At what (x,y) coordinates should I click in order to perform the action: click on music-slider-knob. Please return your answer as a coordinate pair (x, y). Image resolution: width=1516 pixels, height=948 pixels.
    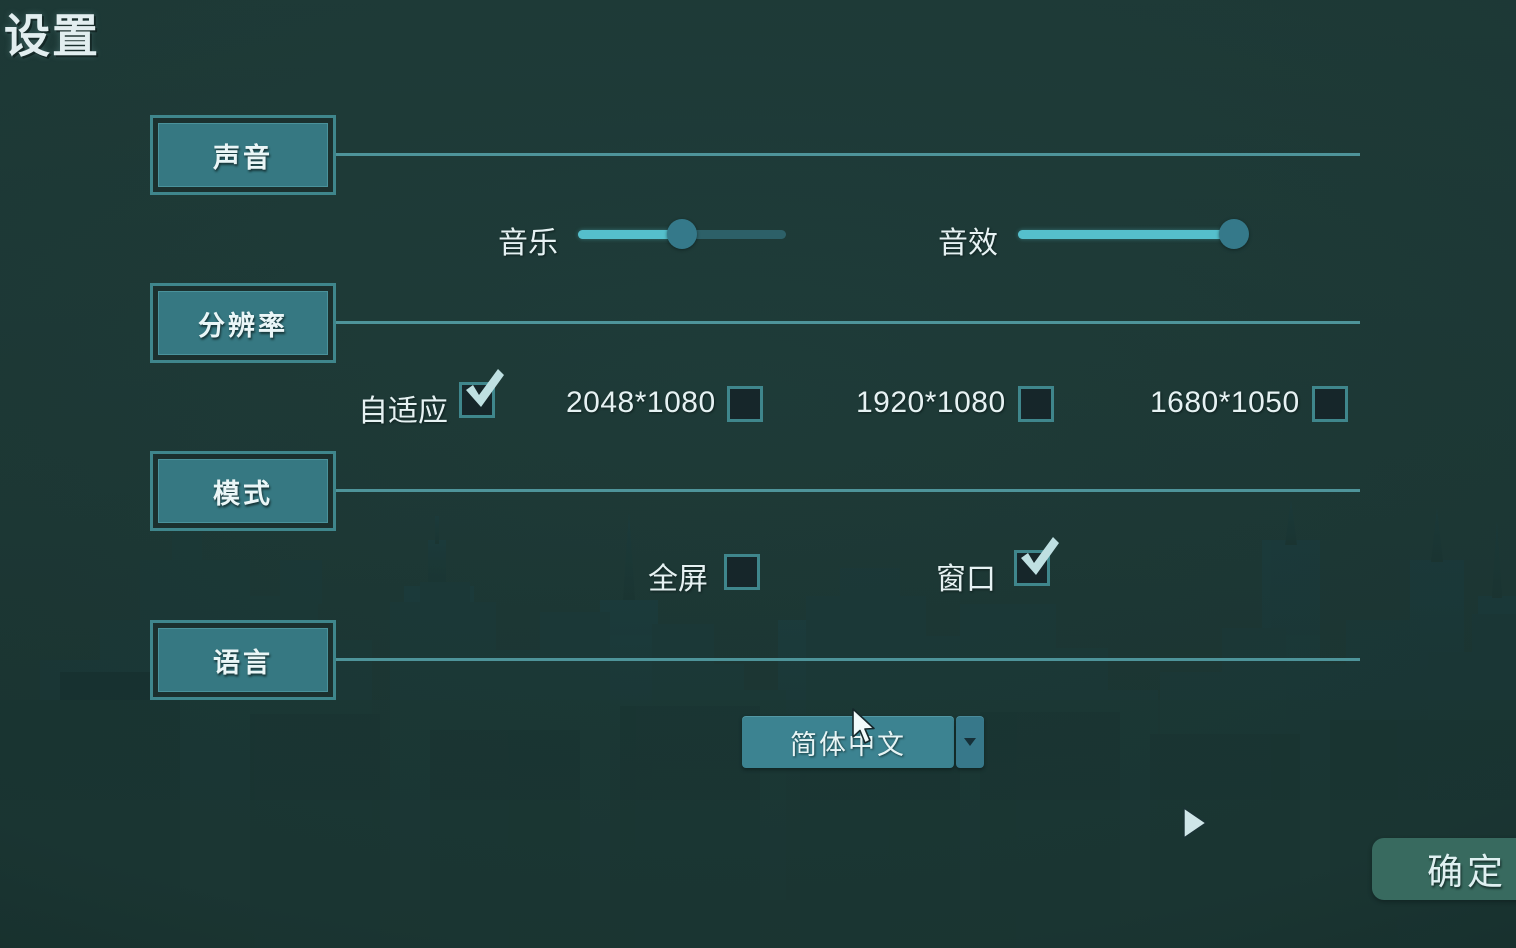
    Looking at the image, I should click on (682, 234).